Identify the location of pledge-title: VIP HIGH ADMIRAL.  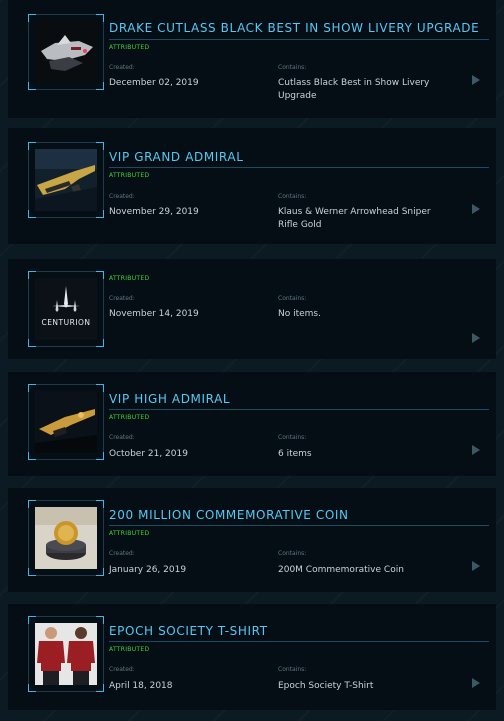
(169, 399).